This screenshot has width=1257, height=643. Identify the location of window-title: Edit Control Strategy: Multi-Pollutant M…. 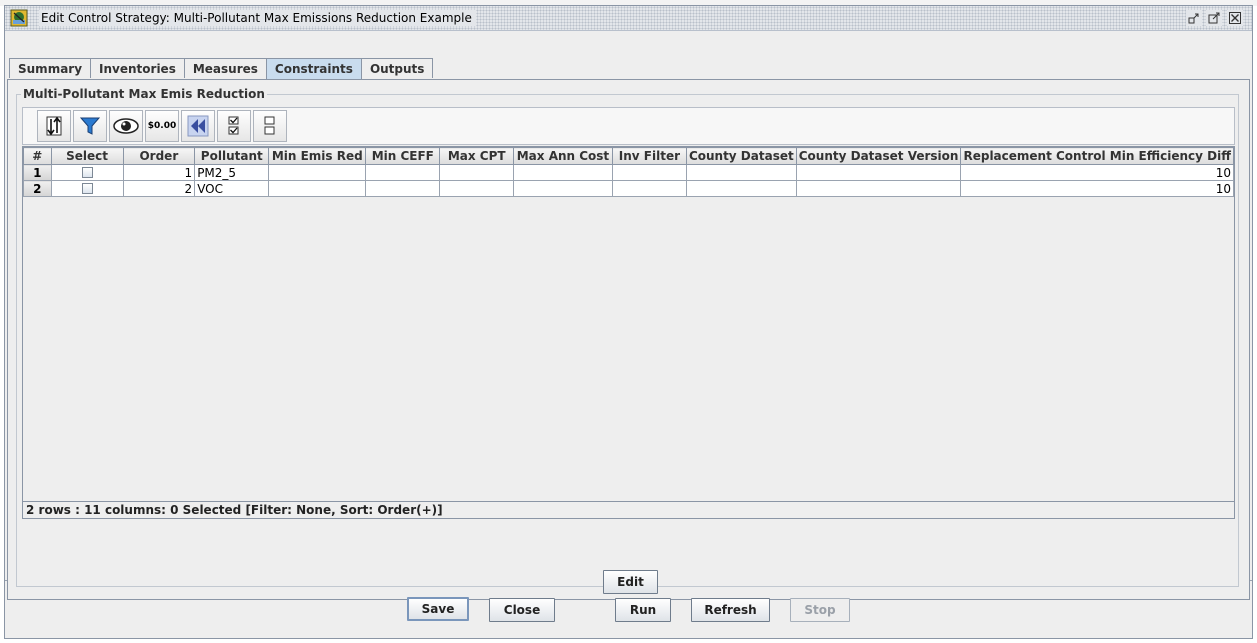
(257, 18).